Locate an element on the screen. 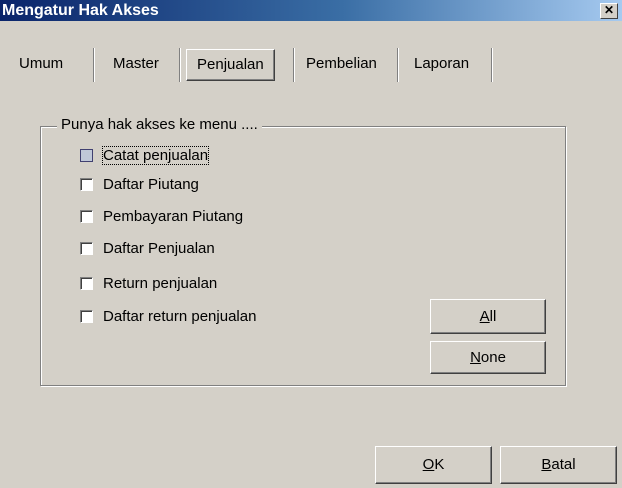 This screenshot has width=622, height=488. cancel-button: Batal is located at coordinates (558, 465).